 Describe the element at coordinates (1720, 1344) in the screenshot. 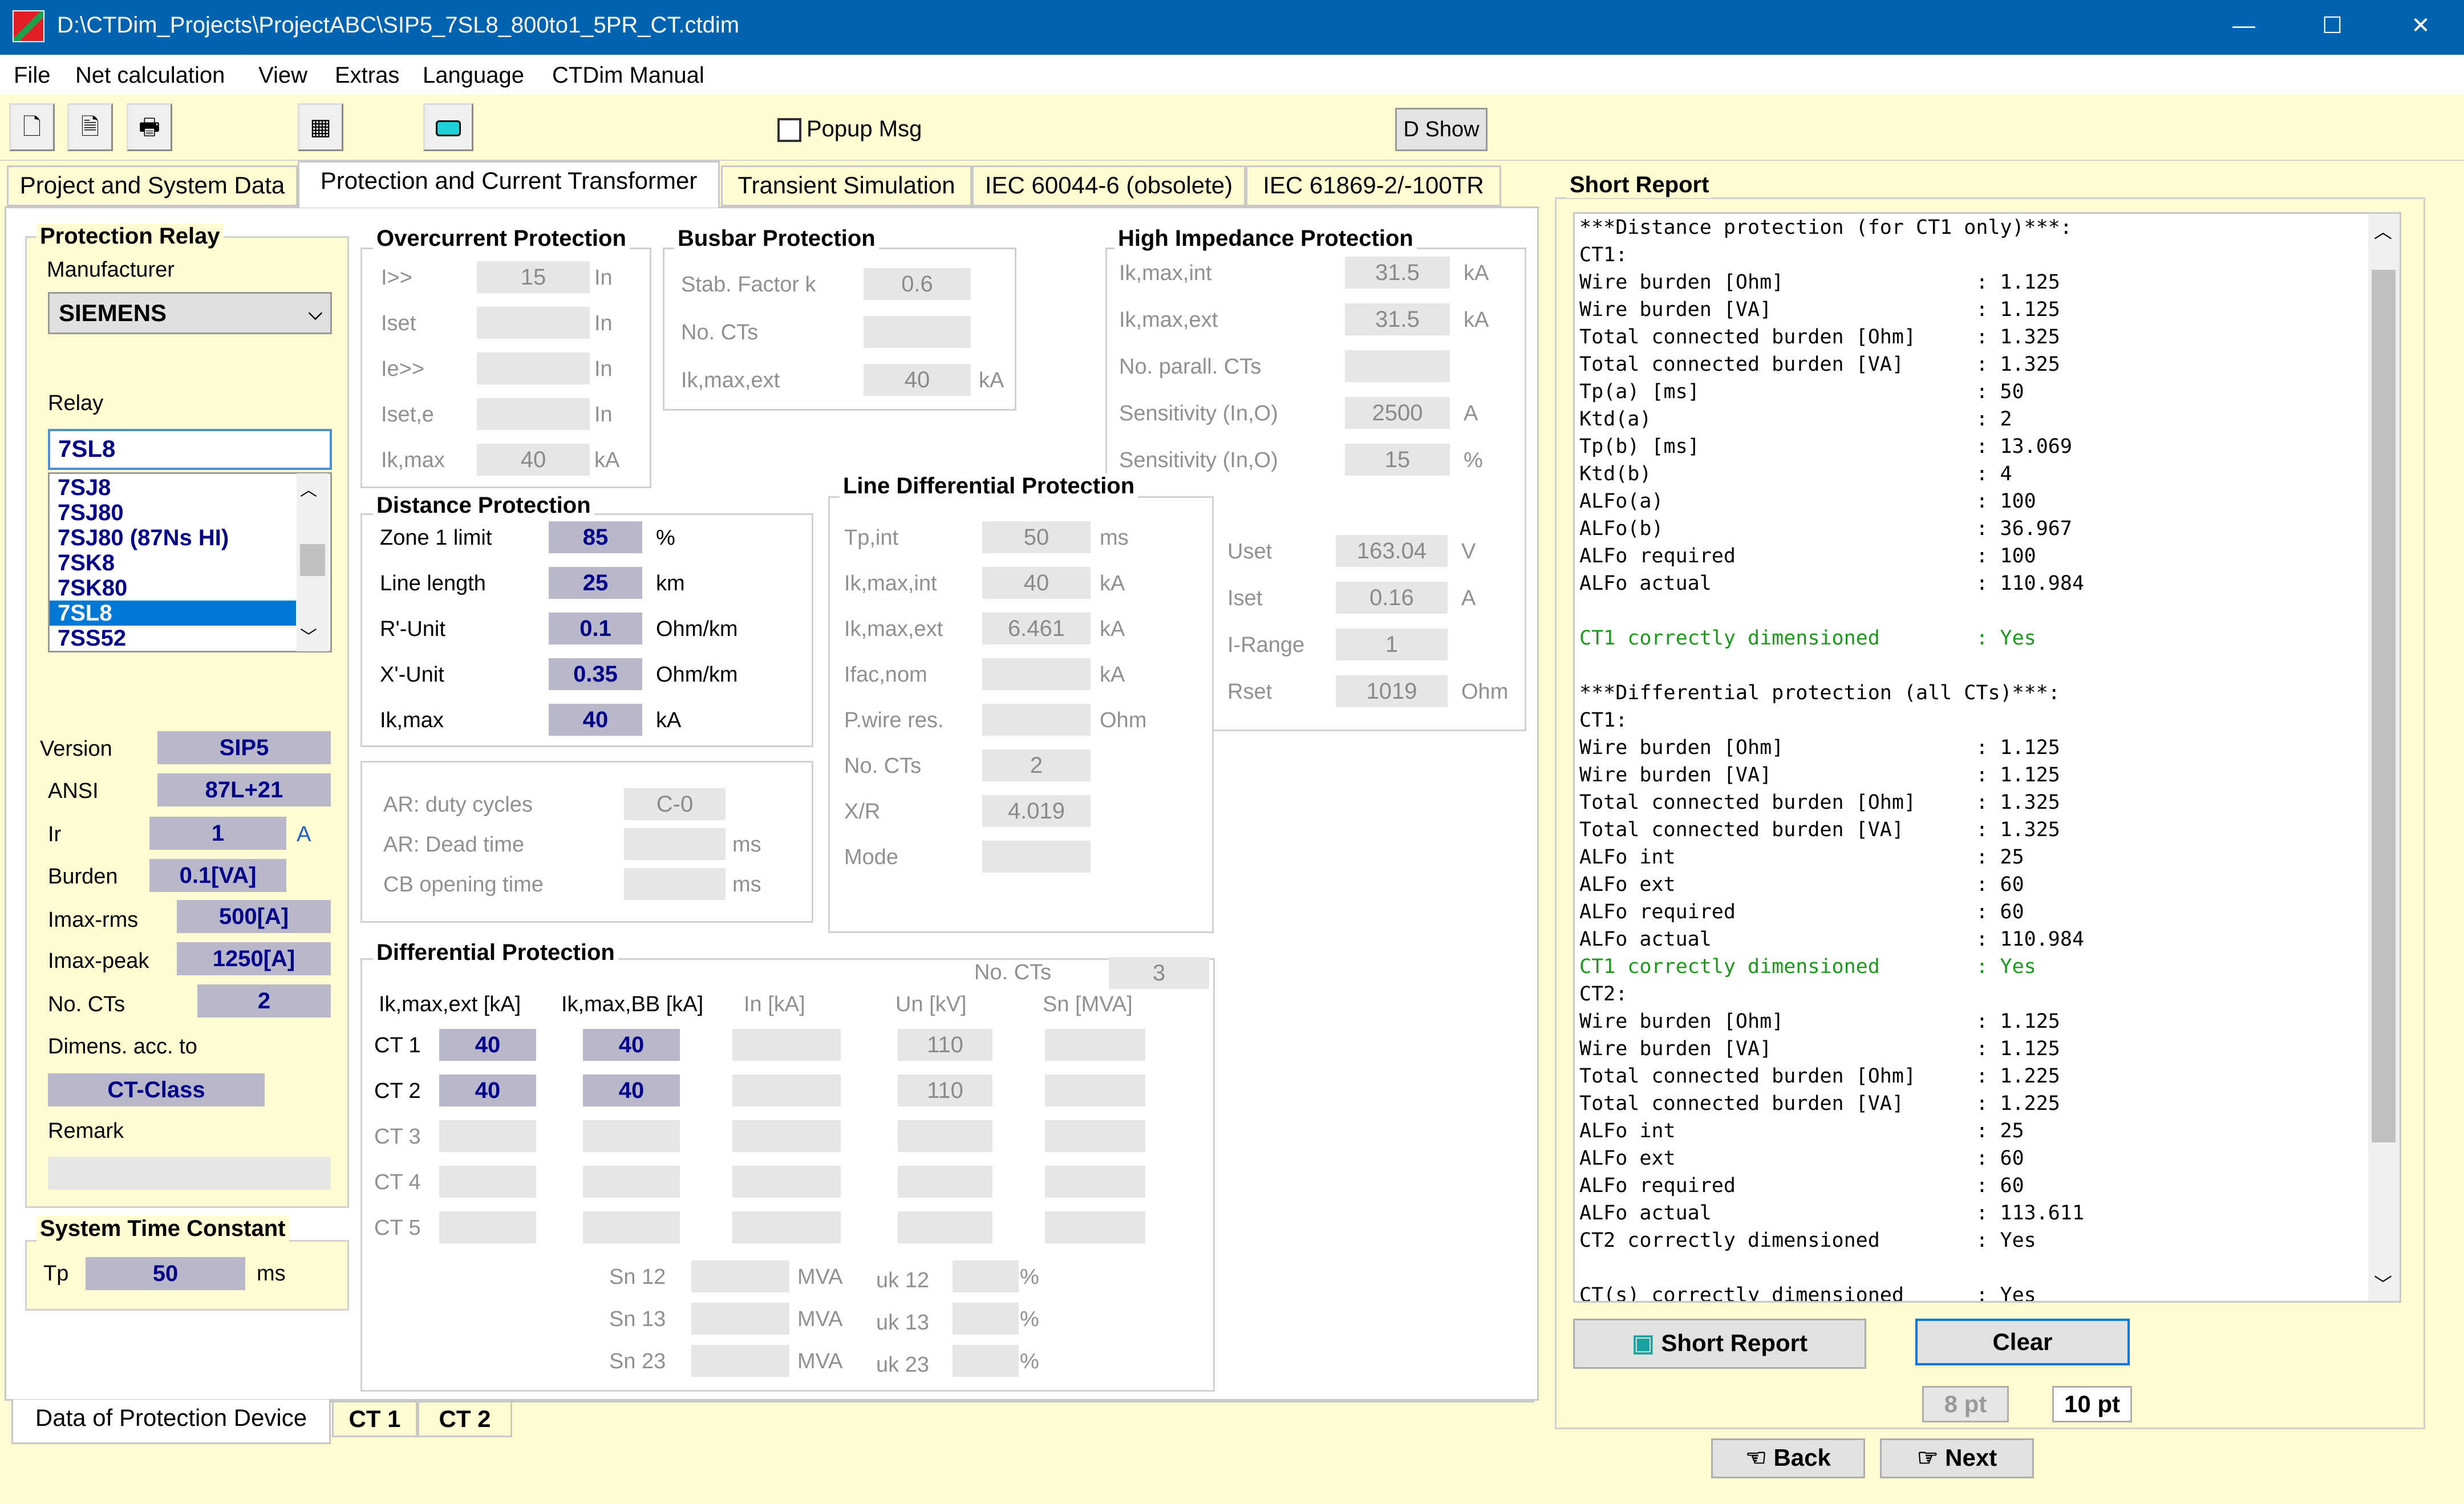

I see `short-report-button: ▣ Short Report` at that location.